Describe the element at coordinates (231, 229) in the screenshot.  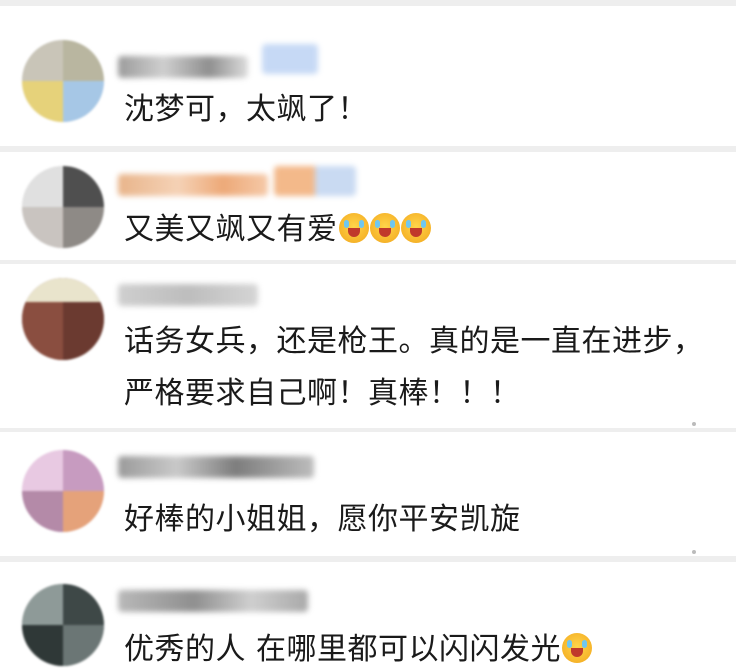
I see `comment-text-content: 又美又飒又有爱` at that location.